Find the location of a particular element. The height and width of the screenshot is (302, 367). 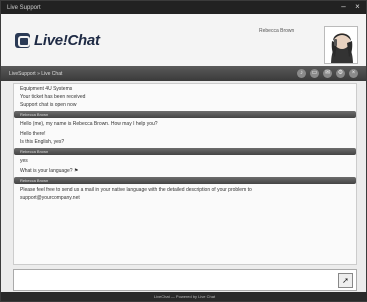

message-line: Support chat is open now is located at coordinates (48, 105).